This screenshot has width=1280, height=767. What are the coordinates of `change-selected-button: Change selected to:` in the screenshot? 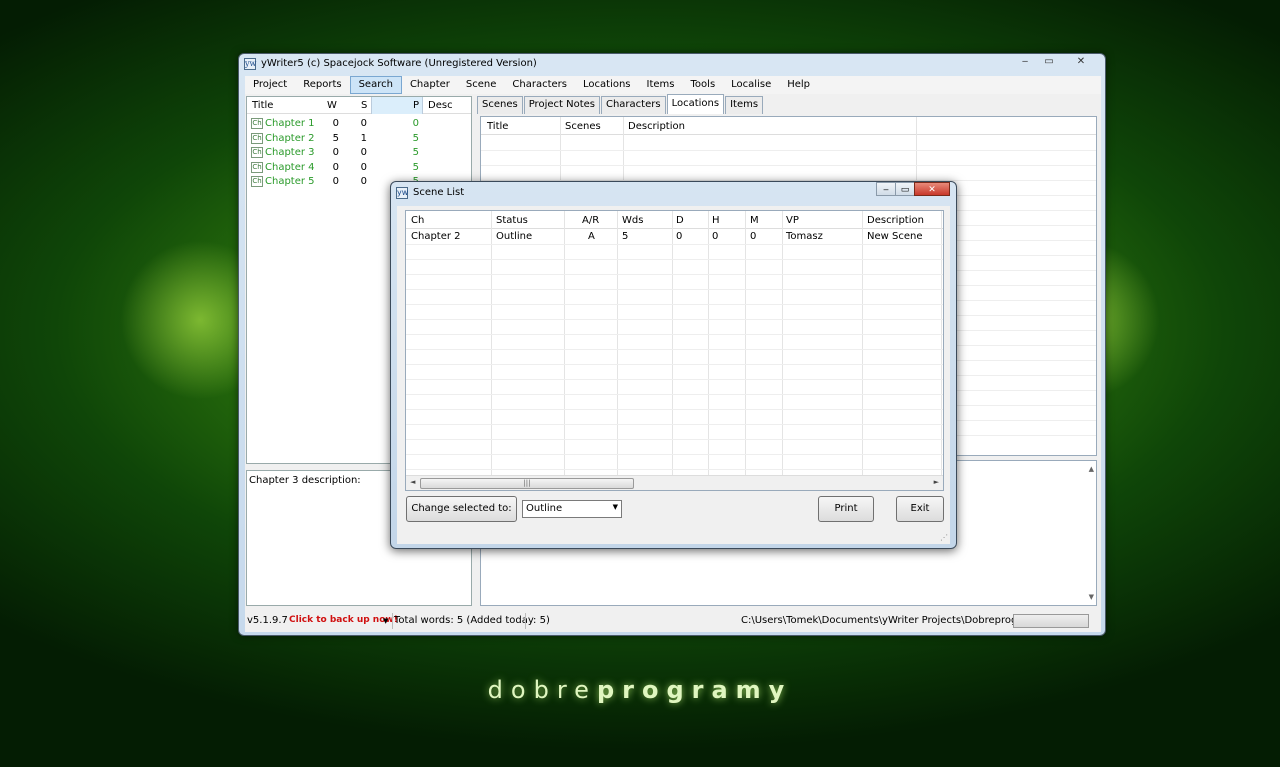 It's located at (461, 509).